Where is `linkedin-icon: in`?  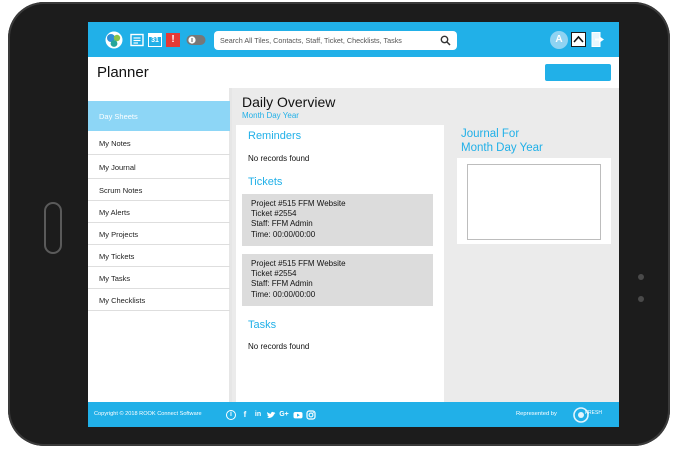
linkedin-icon: in is located at coordinates (258, 415).